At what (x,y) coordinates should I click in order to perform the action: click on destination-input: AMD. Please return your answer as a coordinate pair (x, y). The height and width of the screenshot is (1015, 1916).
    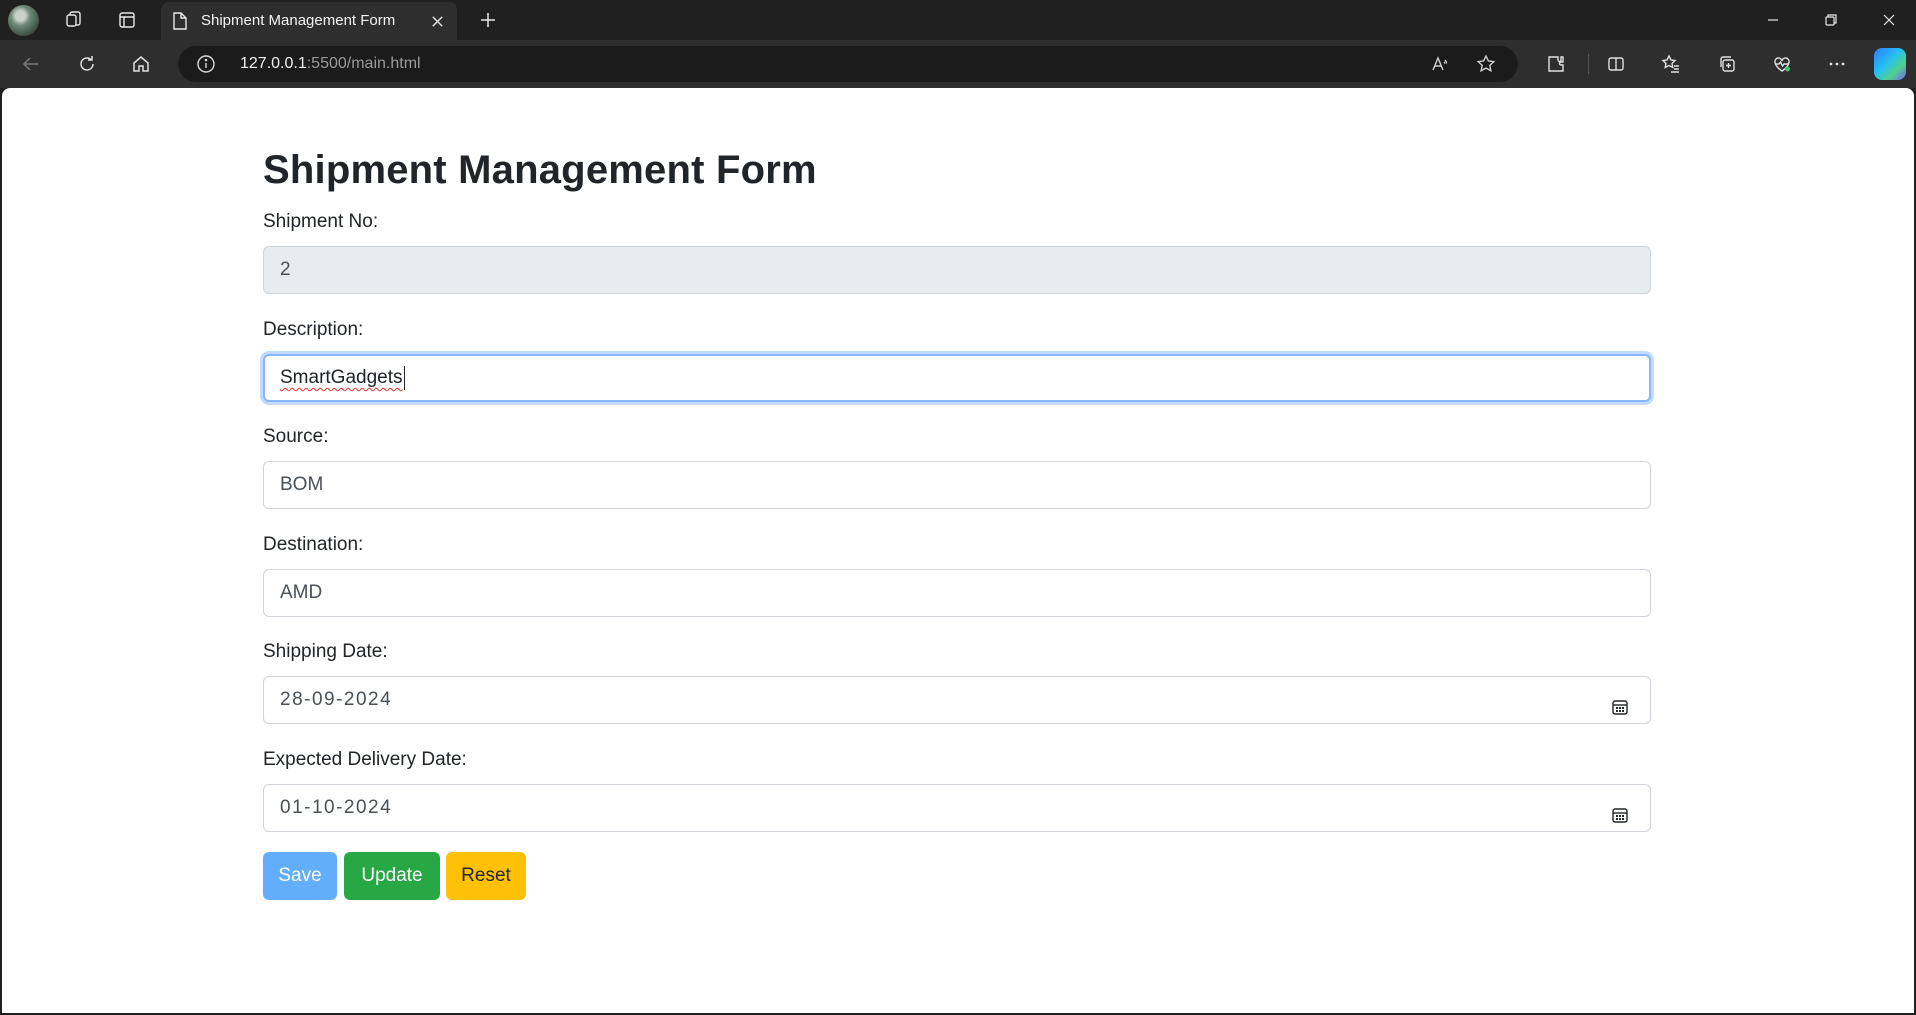
    Looking at the image, I should click on (957, 593).